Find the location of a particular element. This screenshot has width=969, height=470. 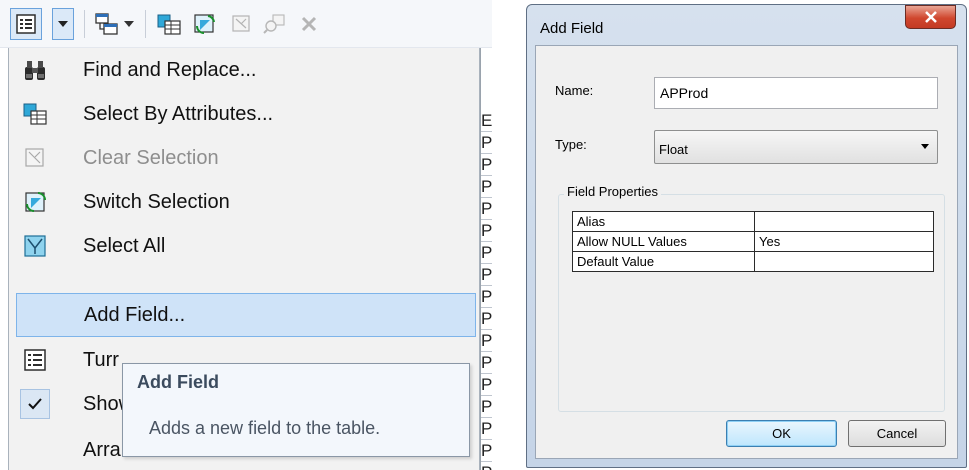

table-options-dropdown-button is located at coordinates (63, 24).